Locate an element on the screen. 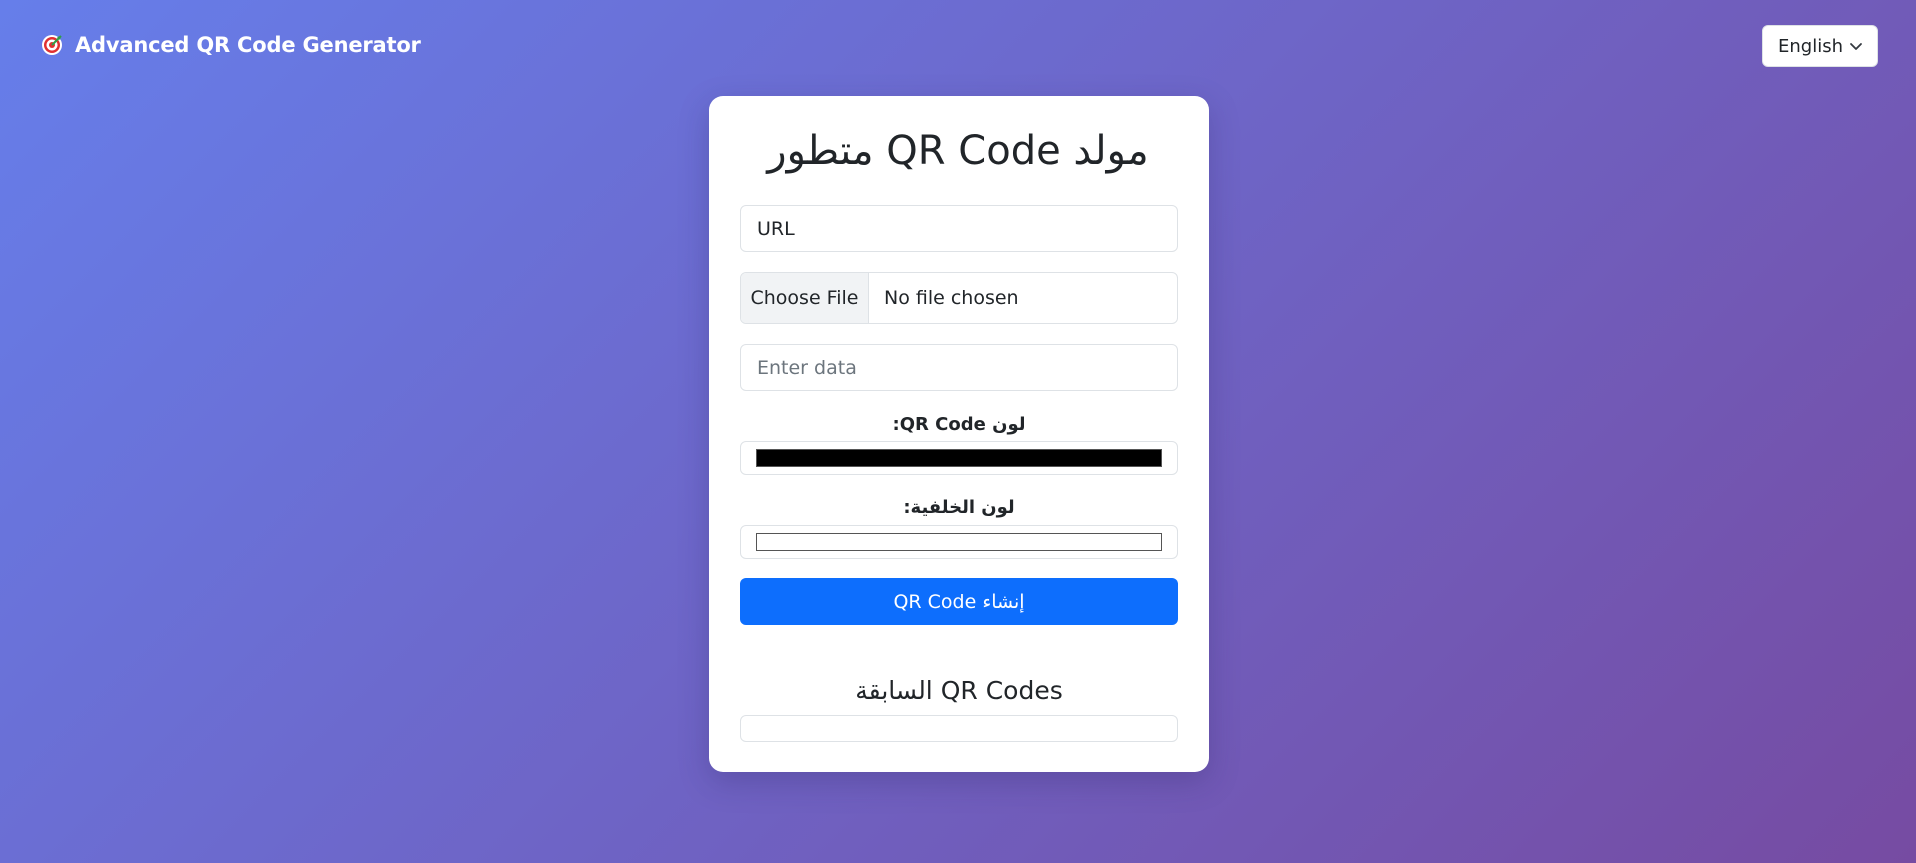 The height and width of the screenshot is (863, 1916). chevron-down-icon is located at coordinates (1856, 46).